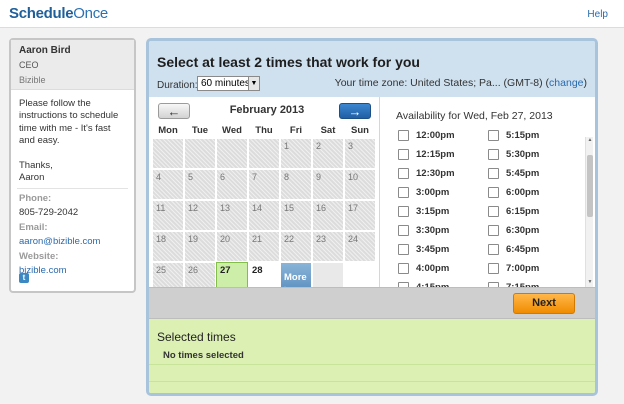 The image size is (624, 404). What do you see at coordinates (435, 154) in the screenshot?
I see `time-slot-label: 12:15pm` at bounding box center [435, 154].